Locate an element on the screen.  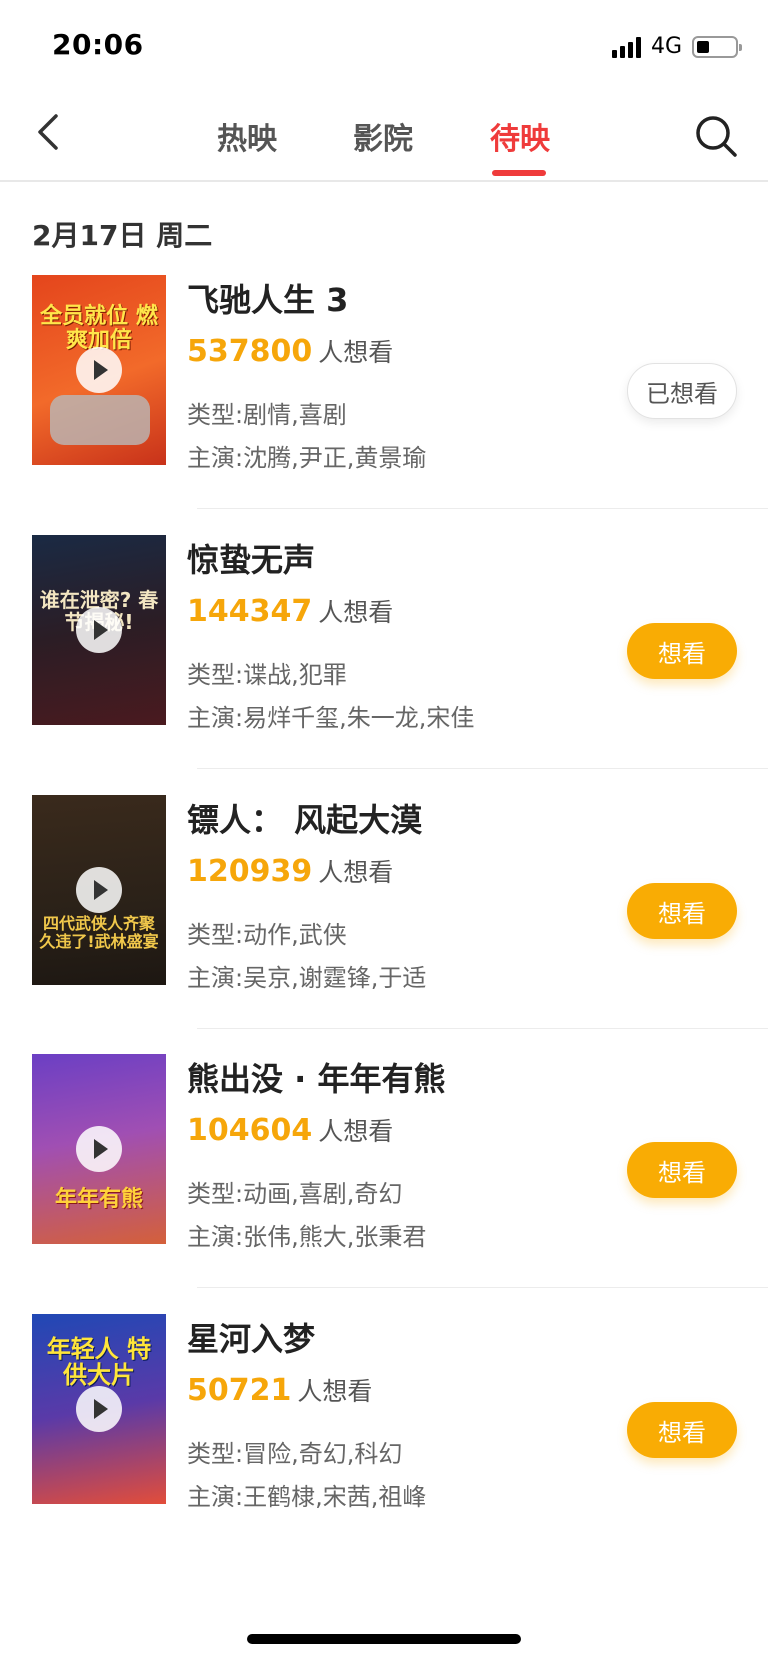
date-header: 2月17日 周二 is located at coordinates (122, 235).